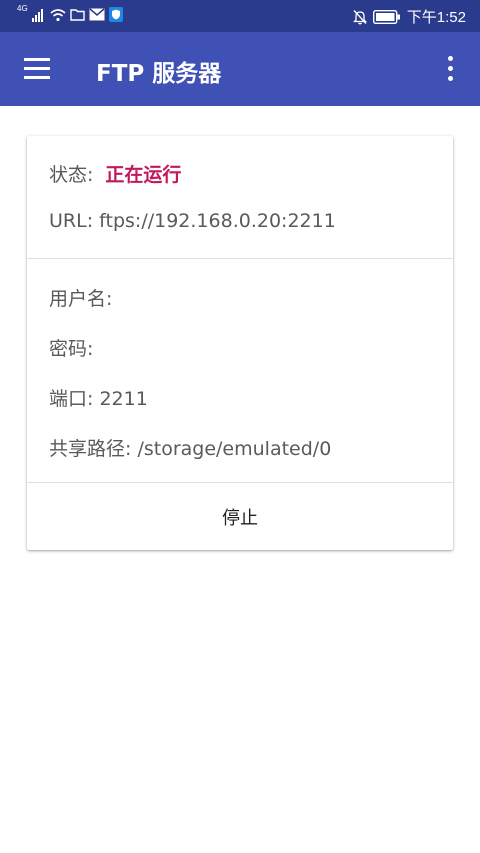 This screenshot has height=853, width=480. What do you see at coordinates (115, 14) in the screenshot?
I see `shield-icon` at bounding box center [115, 14].